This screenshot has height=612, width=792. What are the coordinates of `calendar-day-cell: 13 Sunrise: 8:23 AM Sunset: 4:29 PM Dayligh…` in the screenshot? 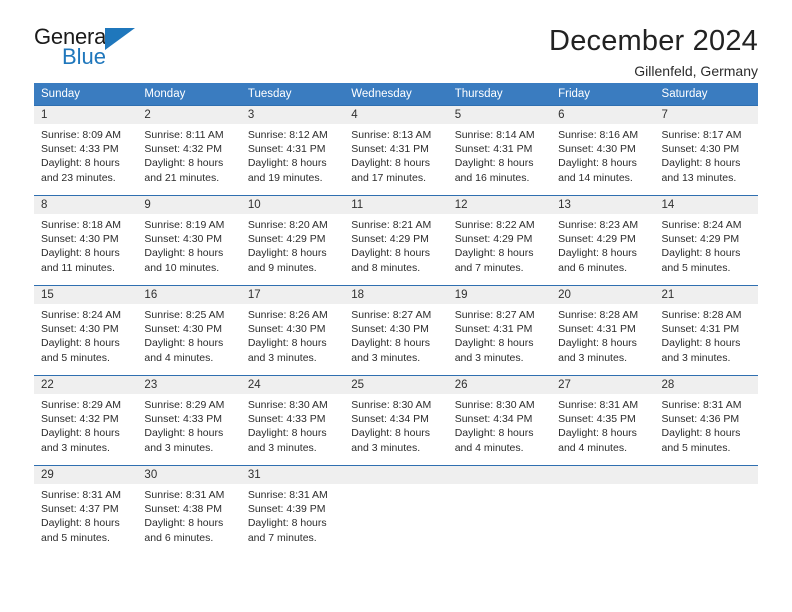 It's located at (603, 240).